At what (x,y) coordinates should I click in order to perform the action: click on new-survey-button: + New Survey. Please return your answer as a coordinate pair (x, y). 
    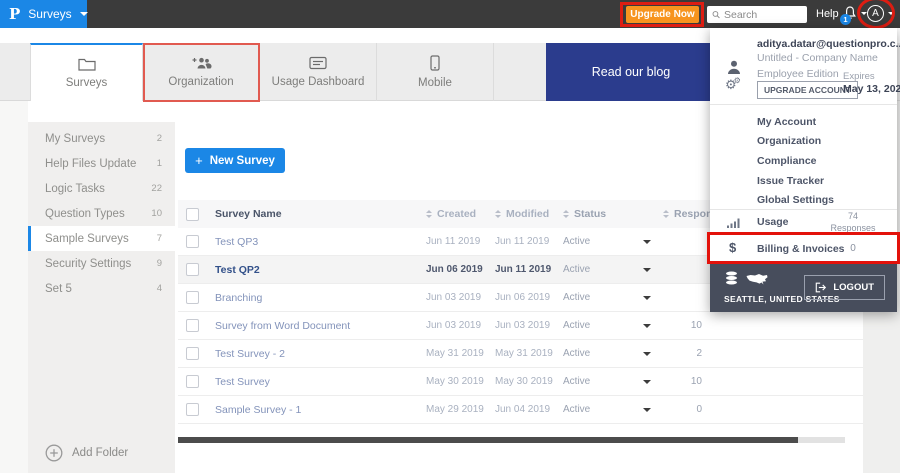
    Looking at the image, I should click on (235, 160).